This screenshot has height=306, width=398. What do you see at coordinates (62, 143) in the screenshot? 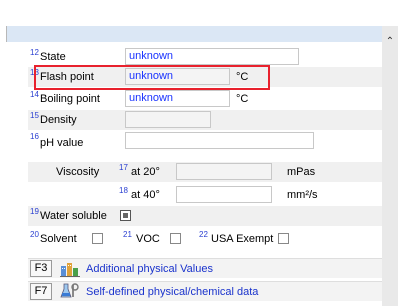
I see `ph-value-label: pH value` at bounding box center [62, 143].